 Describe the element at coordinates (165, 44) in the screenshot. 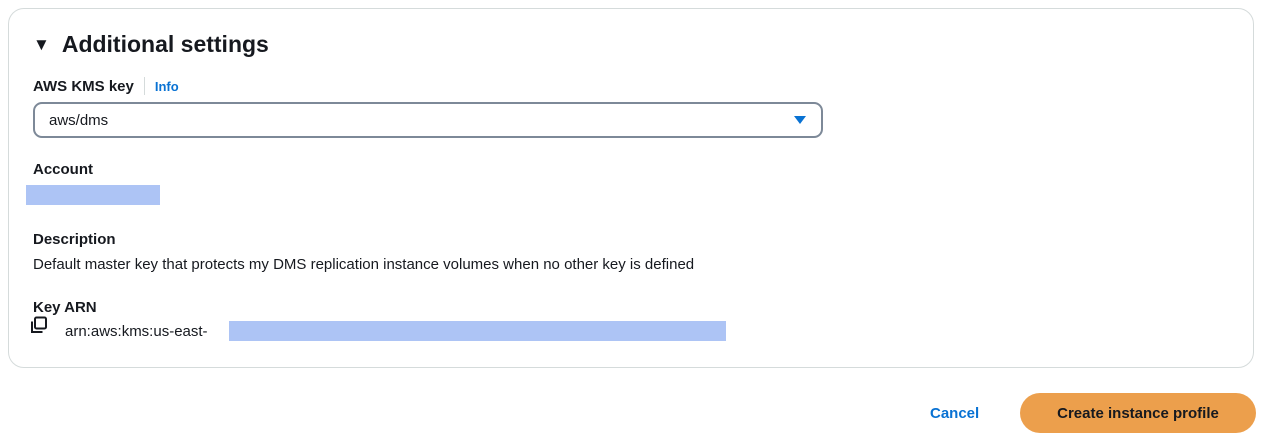

I see `section-title: Additional settings` at that location.